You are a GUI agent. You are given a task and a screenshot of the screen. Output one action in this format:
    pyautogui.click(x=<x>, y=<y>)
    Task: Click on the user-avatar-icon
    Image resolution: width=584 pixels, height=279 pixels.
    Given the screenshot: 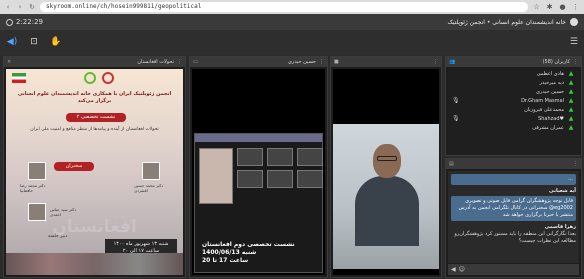 What is the action you would take?
    pyautogui.click(x=574, y=22)
    